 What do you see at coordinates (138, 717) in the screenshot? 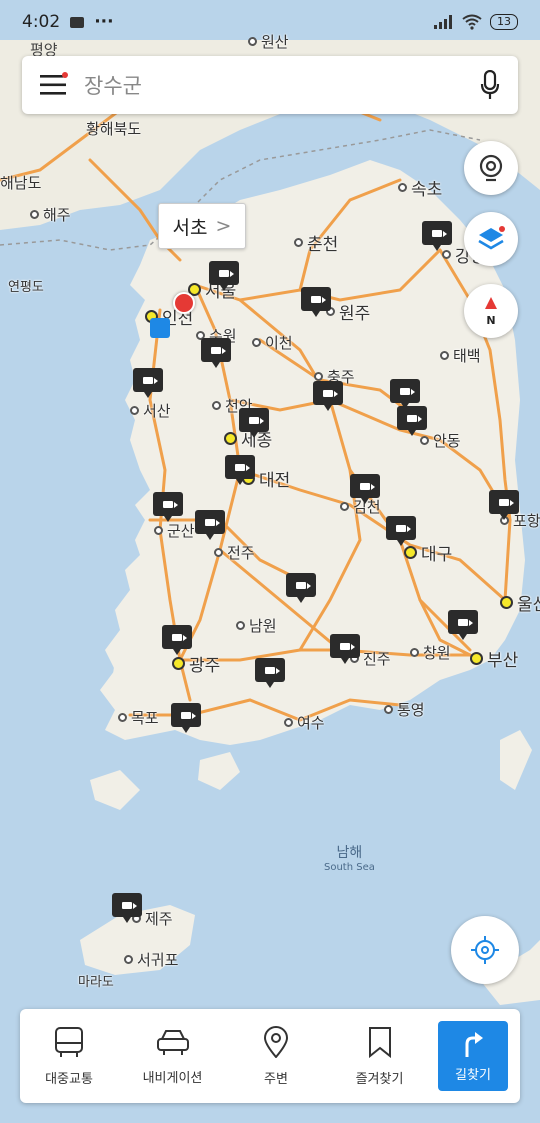
I see `city-label: 목포` at bounding box center [138, 717].